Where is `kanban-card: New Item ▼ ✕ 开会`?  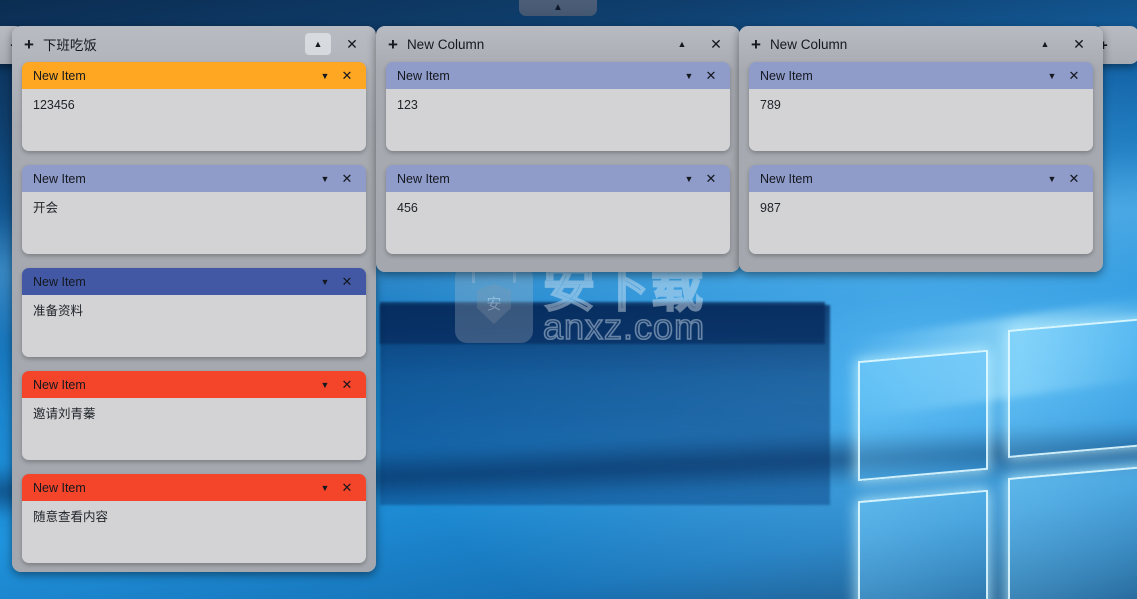
kanban-card: New Item ▼ ✕ 开会 is located at coordinates (194, 209).